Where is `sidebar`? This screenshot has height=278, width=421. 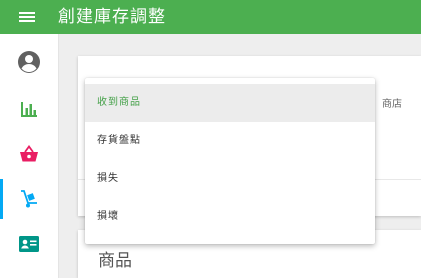
sidebar is located at coordinates (29, 156).